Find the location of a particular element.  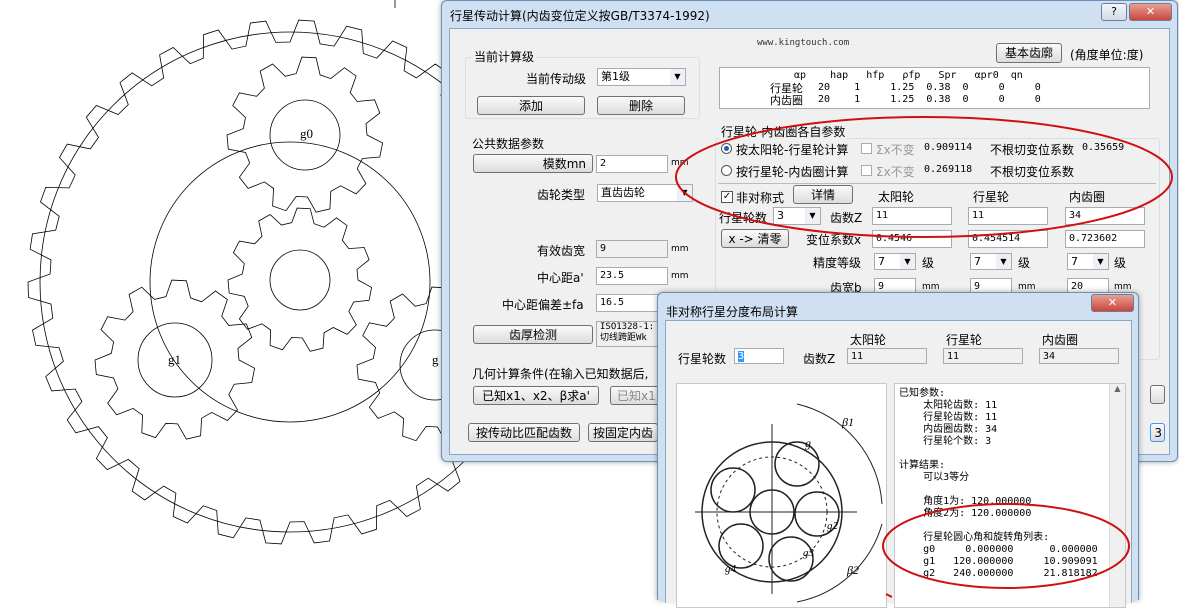

center-distance-label: 中心距a' is located at coordinates (560, 278).